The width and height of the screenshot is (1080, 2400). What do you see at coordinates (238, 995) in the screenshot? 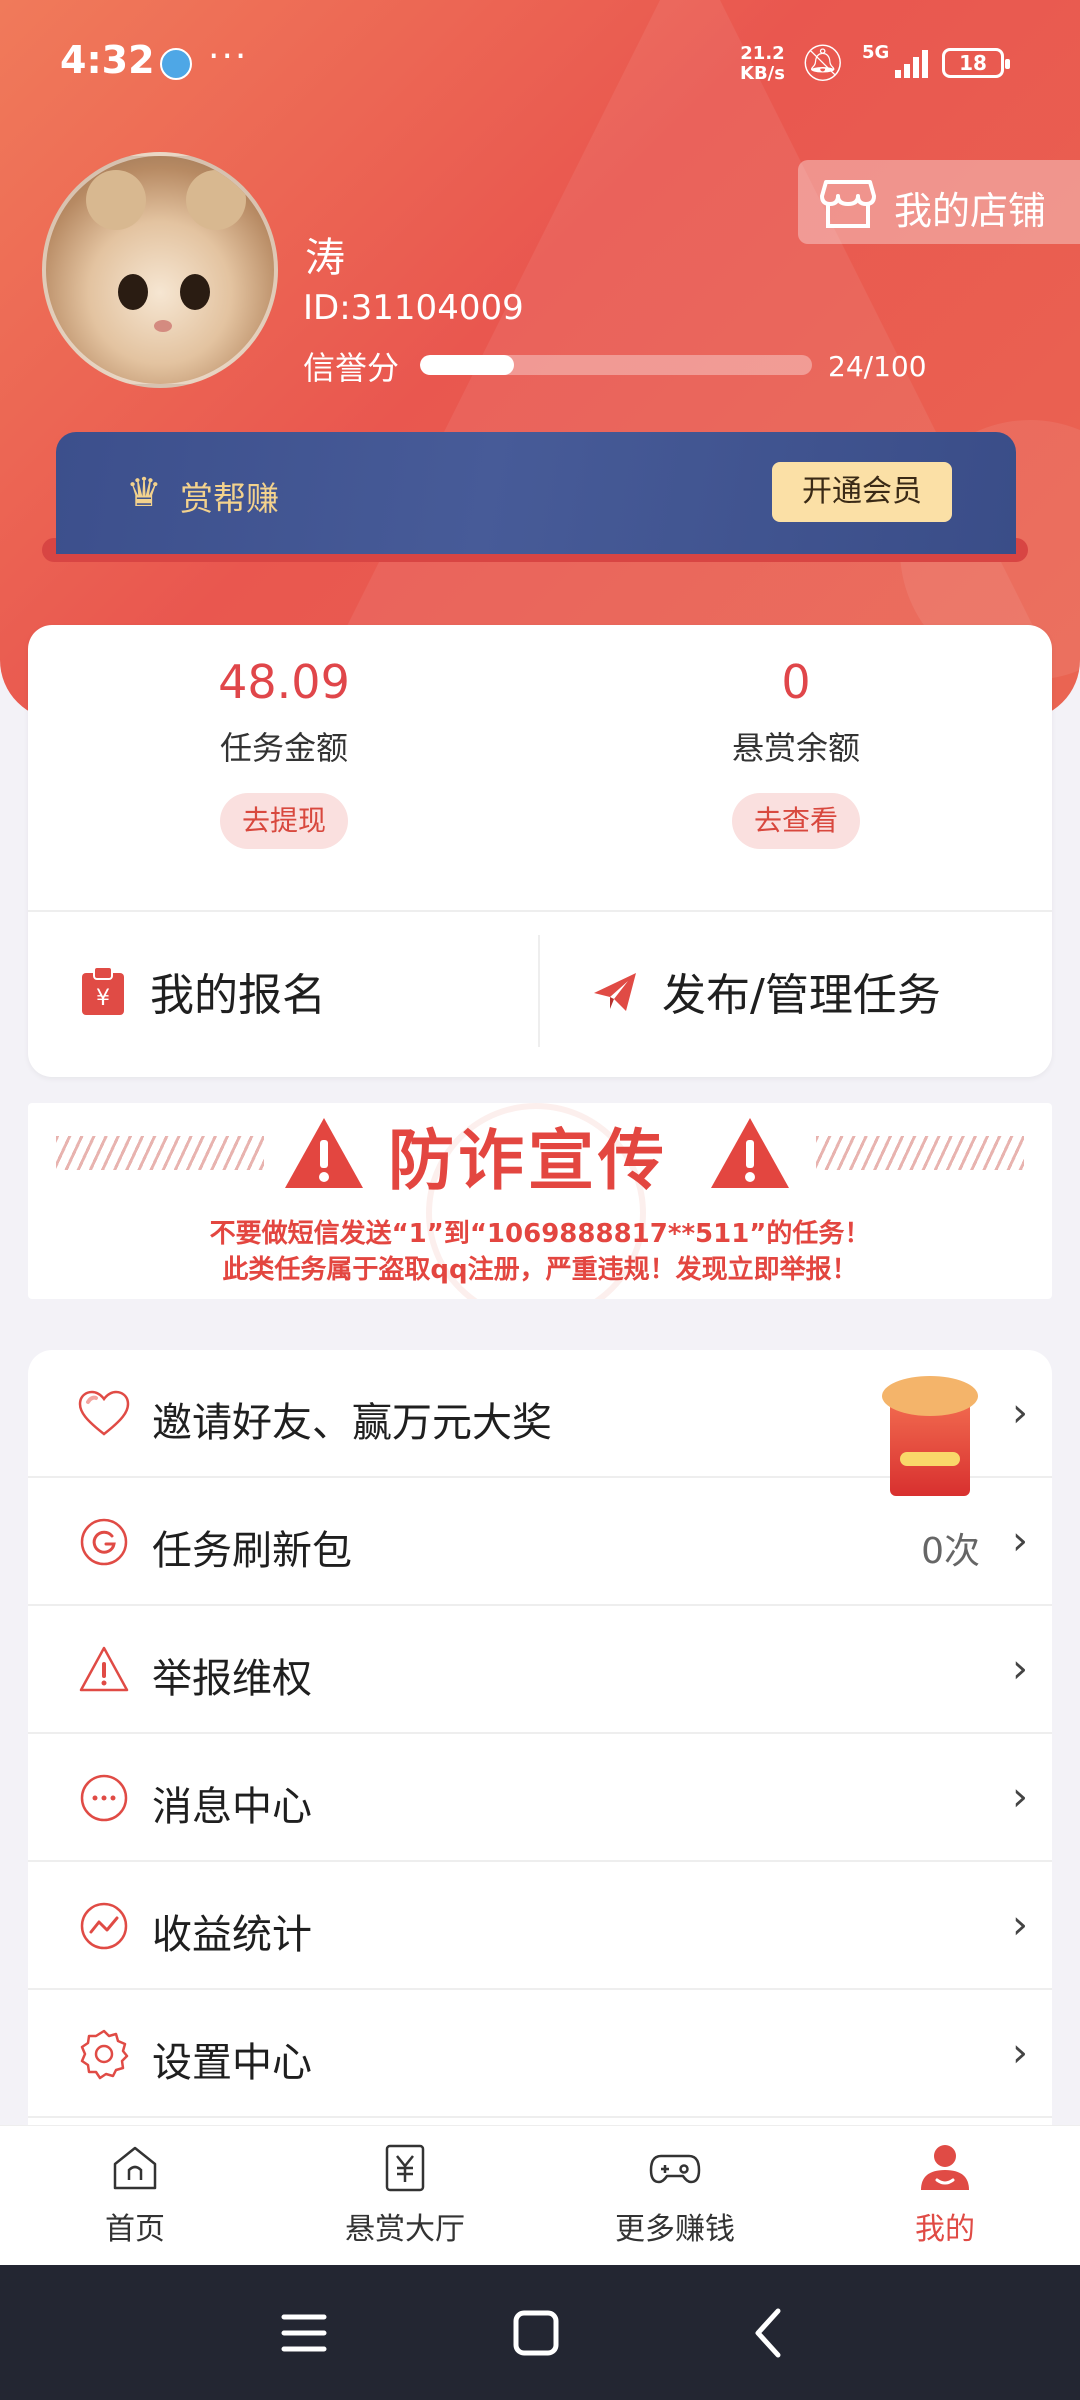
I see `my-signup-label: 我的报名` at bounding box center [238, 995].